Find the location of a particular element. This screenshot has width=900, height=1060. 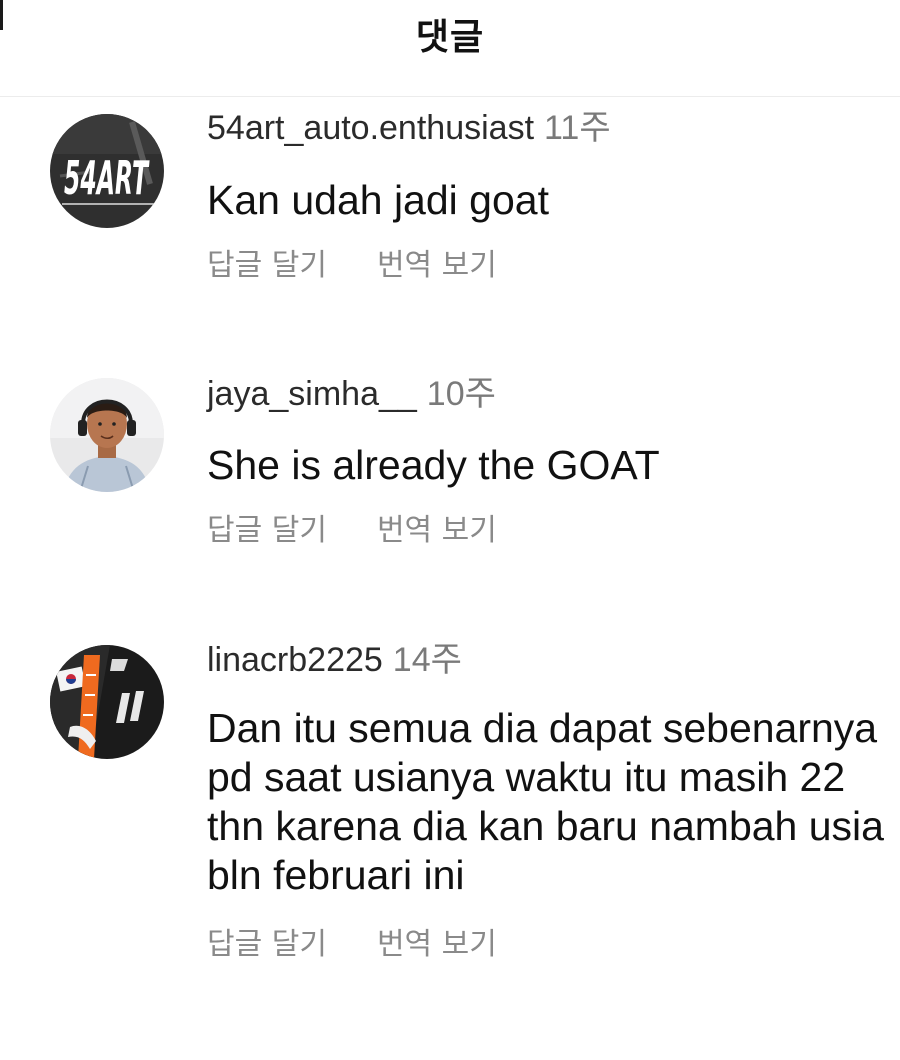

comment-meta: 54art_auto.enthusiast 11주 is located at coordinates (548, 128).